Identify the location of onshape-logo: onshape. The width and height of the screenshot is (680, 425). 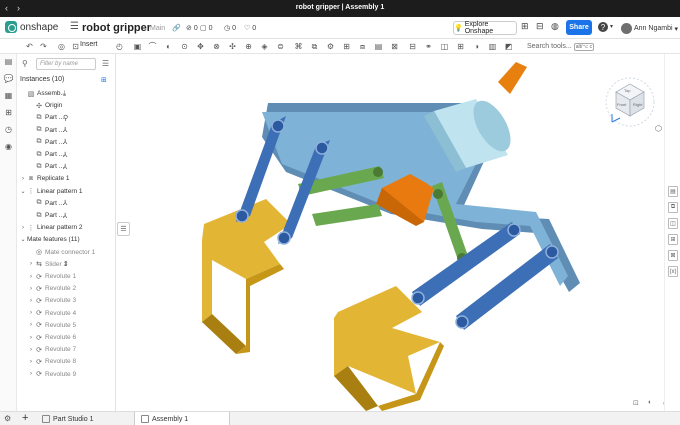
(31, 27).